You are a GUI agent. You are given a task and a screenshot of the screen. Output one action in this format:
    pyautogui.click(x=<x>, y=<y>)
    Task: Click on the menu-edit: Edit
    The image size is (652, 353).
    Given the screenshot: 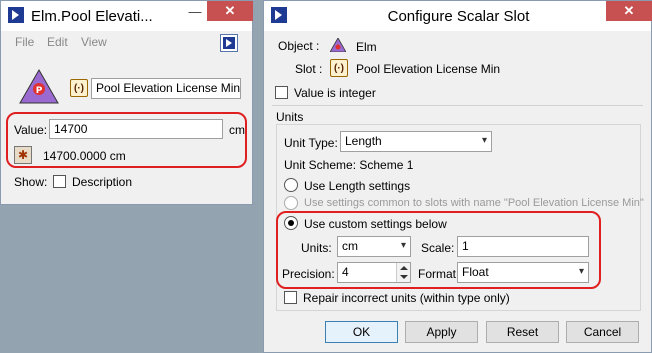 What is the action you would take?
    pyautogui.click(x=57, y=42)
    